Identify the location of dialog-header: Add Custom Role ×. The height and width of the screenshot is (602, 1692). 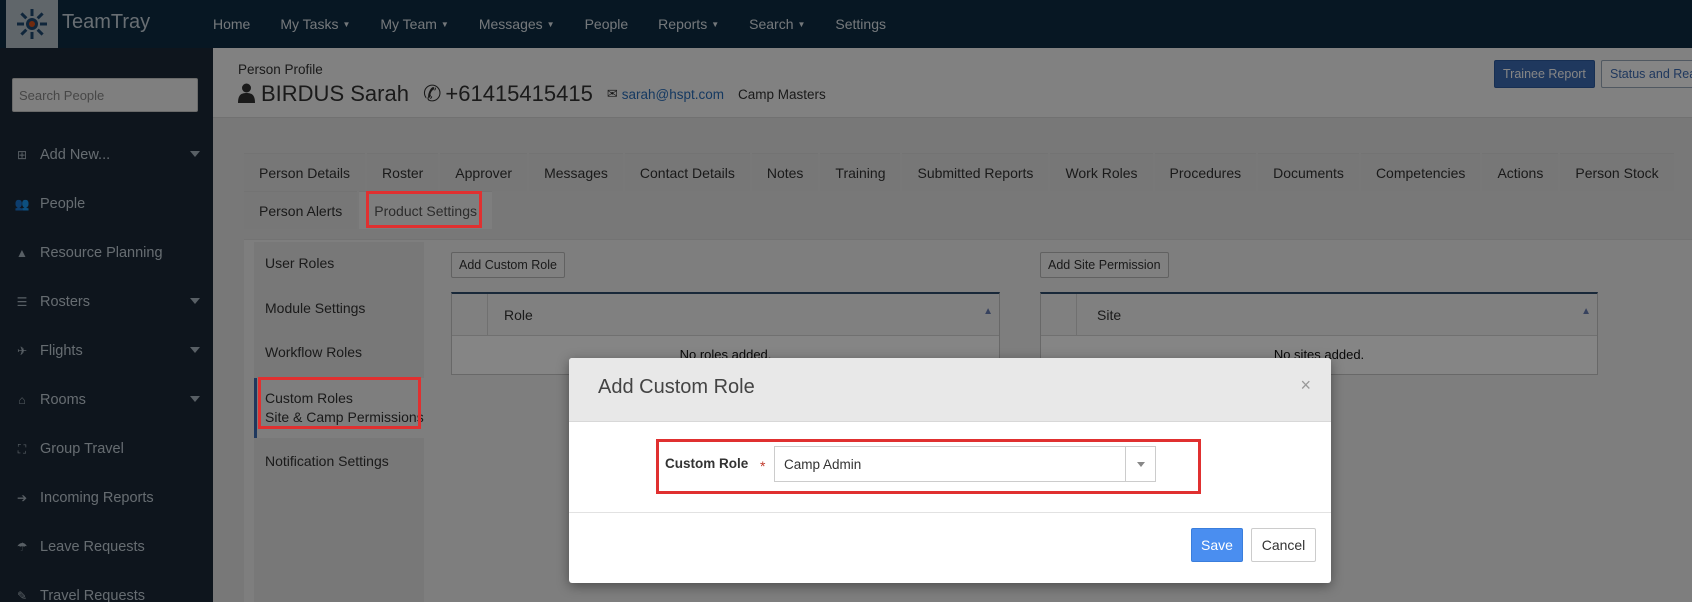
(950, 390).